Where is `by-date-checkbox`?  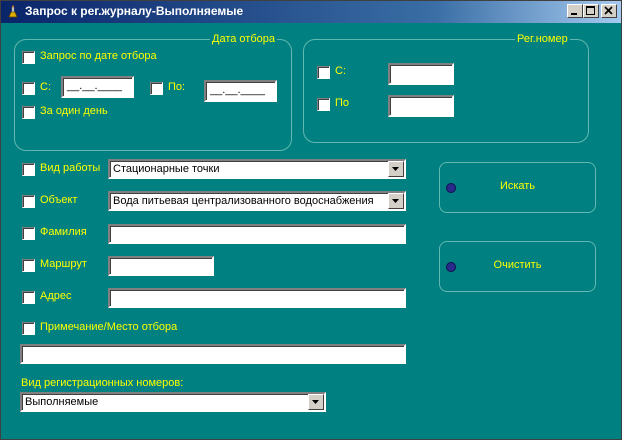
by-date-checkbox is located at coordinates (28, 57).